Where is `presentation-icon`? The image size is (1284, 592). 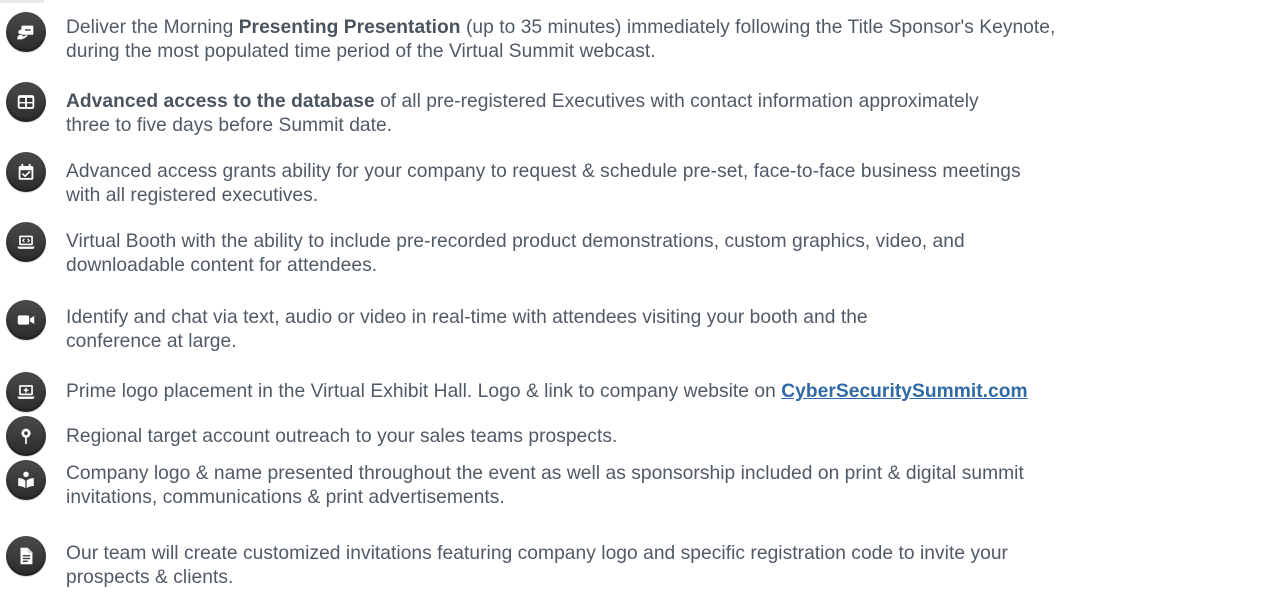
presentation-icon is located at coordinates (26, 32).